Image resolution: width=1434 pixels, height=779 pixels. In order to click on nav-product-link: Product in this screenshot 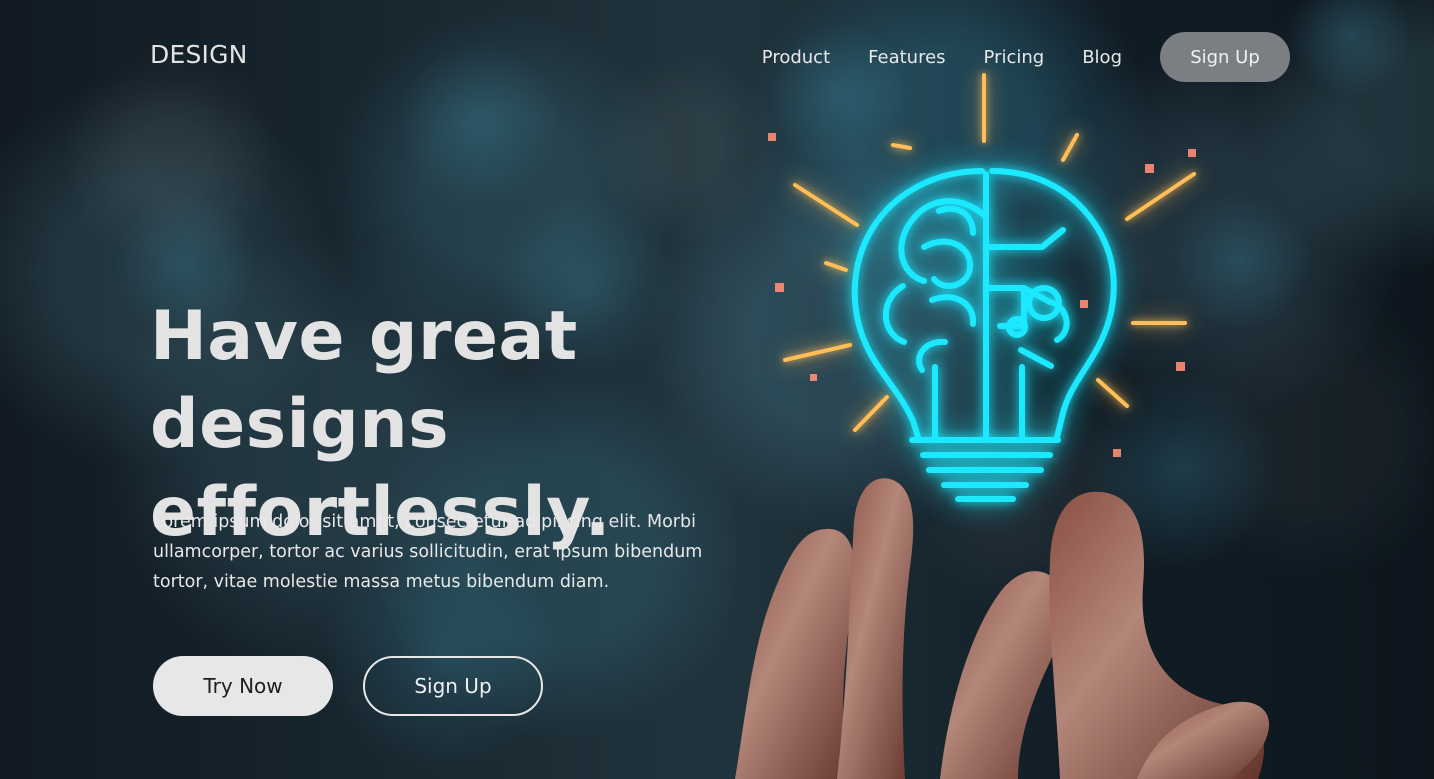, I will do `click(796, 57)`.